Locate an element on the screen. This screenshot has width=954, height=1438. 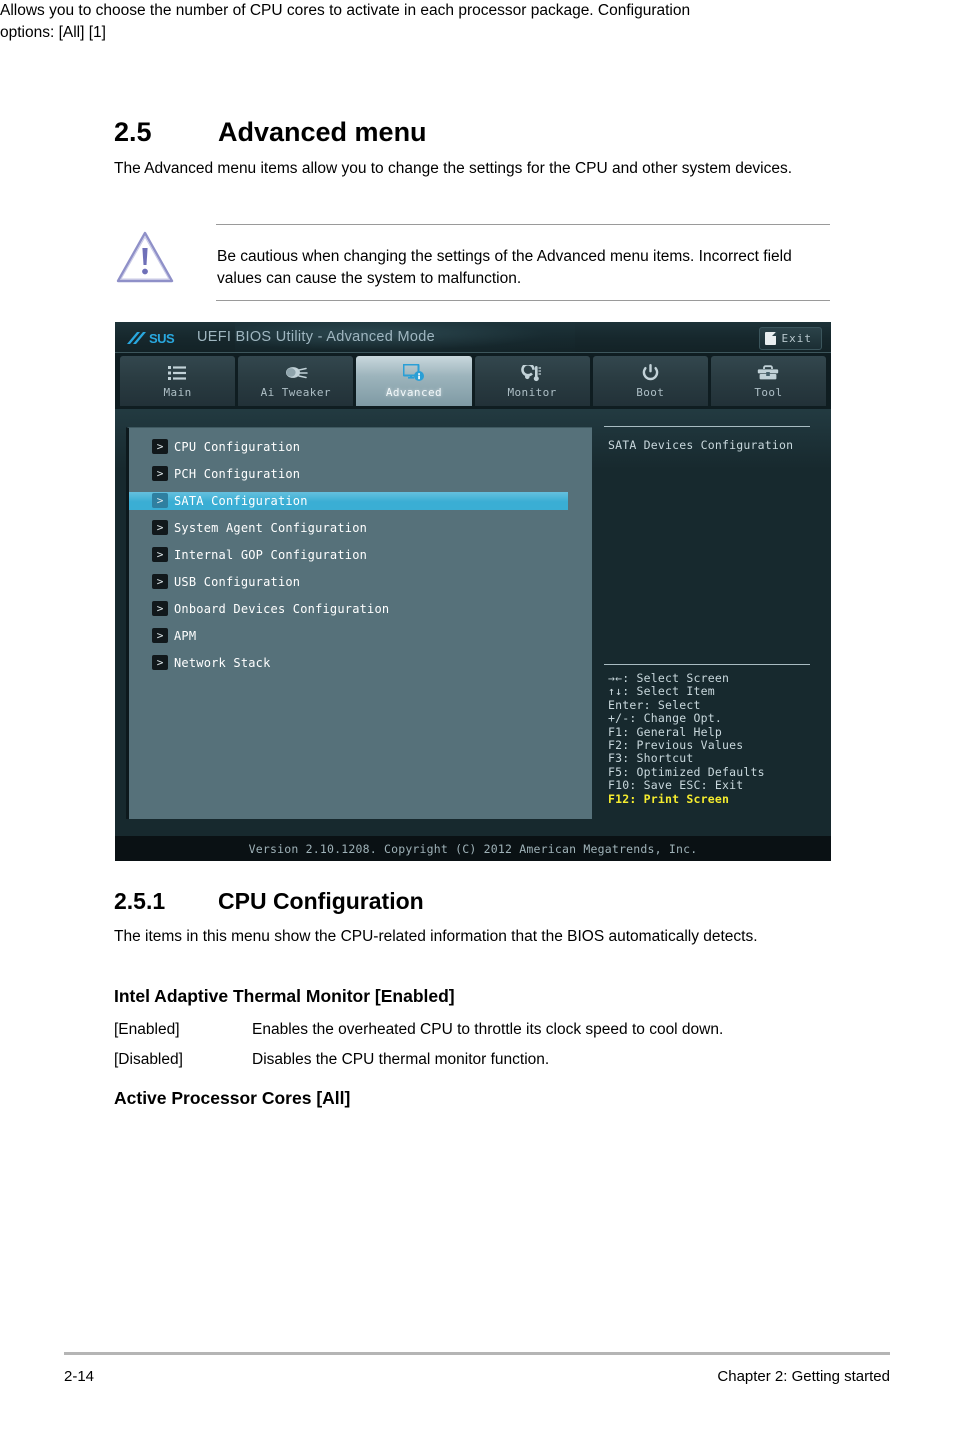
tab-ai-tweaker-label: Ai Tweaker is located at coordinates (295, 392).